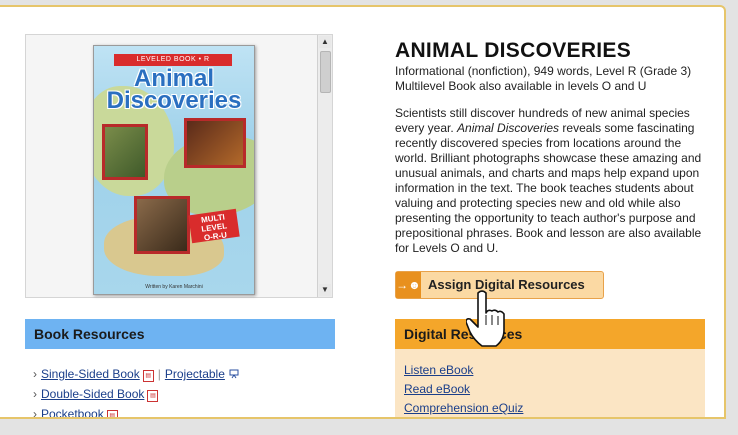  Describe the element at coordinates (195, 374) in the screenshot. I see `projectable-link: Projectable` at that location.